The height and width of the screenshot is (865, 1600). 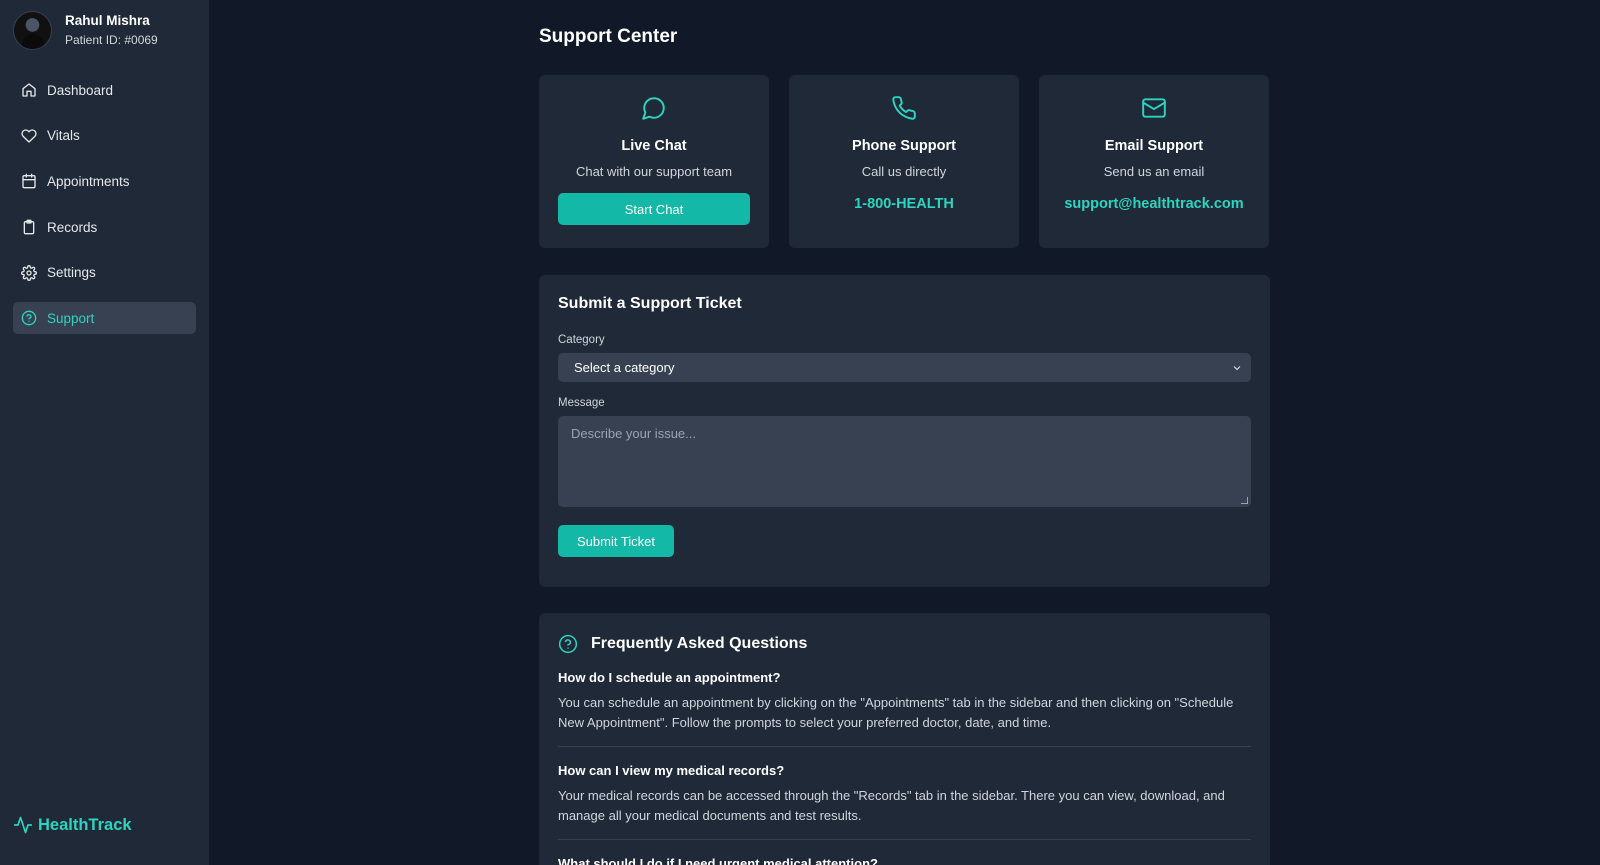 I want to click on sidebar-item-label: Dashboard, so click(x=80, y=90).